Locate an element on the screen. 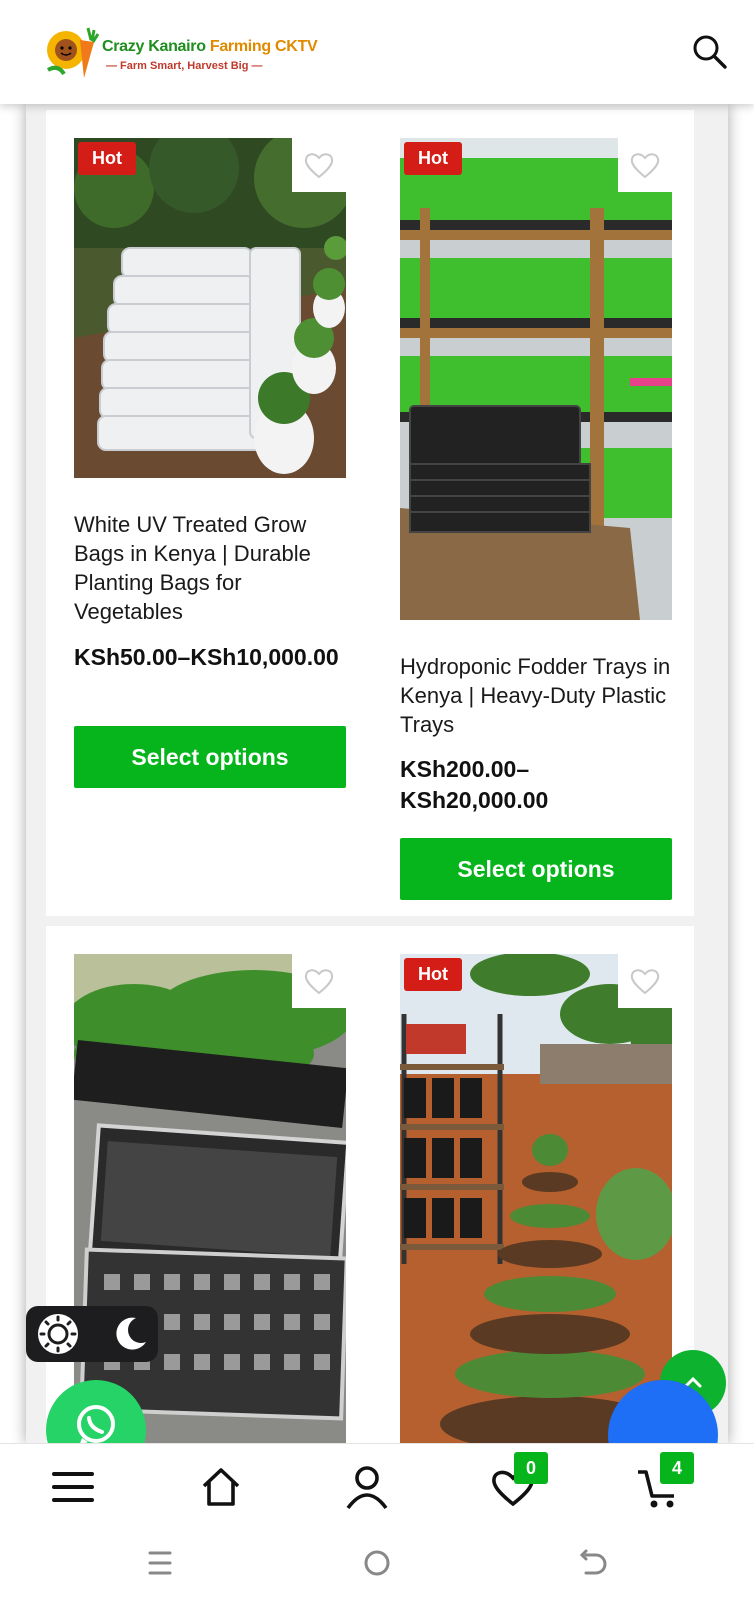 This screenshot has height=1600, width=754. system-home-button is located at coordinates (377, 1563).